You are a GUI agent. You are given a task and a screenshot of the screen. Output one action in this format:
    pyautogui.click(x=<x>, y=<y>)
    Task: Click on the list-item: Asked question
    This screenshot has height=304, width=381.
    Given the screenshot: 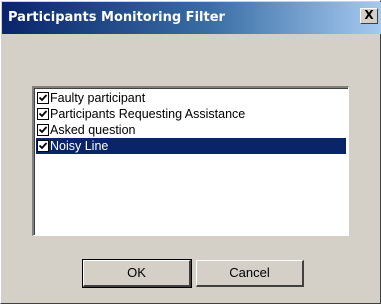 What is the action you would take?
    pyautogui.click(x=191, y=130)
    